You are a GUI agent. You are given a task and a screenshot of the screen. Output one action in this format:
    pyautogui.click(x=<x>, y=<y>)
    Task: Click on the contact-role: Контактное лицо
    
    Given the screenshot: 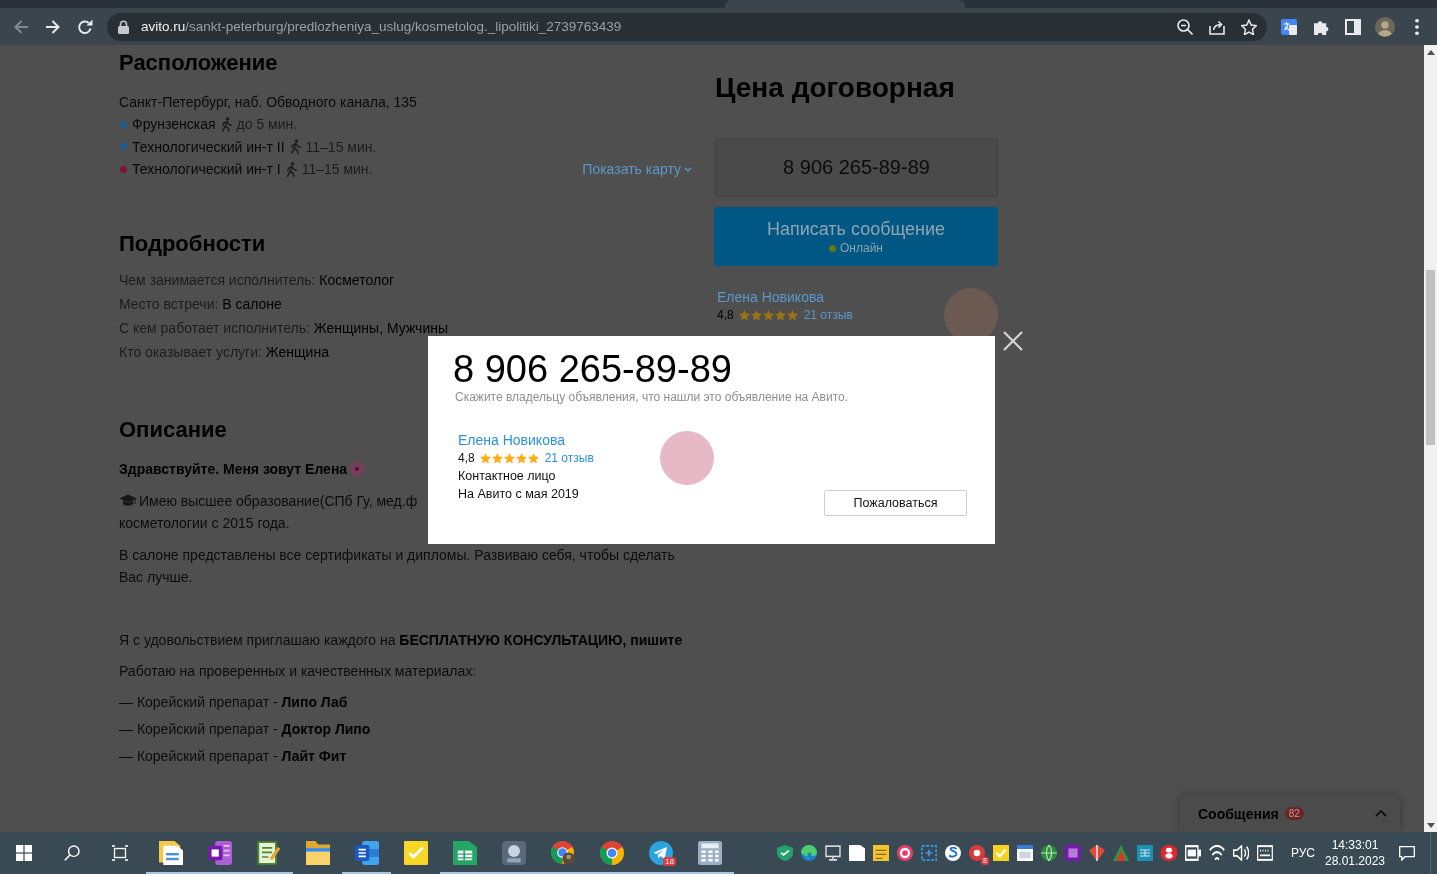 What is the action you would take?
    pyautogui.click(x=507, y=476)
    